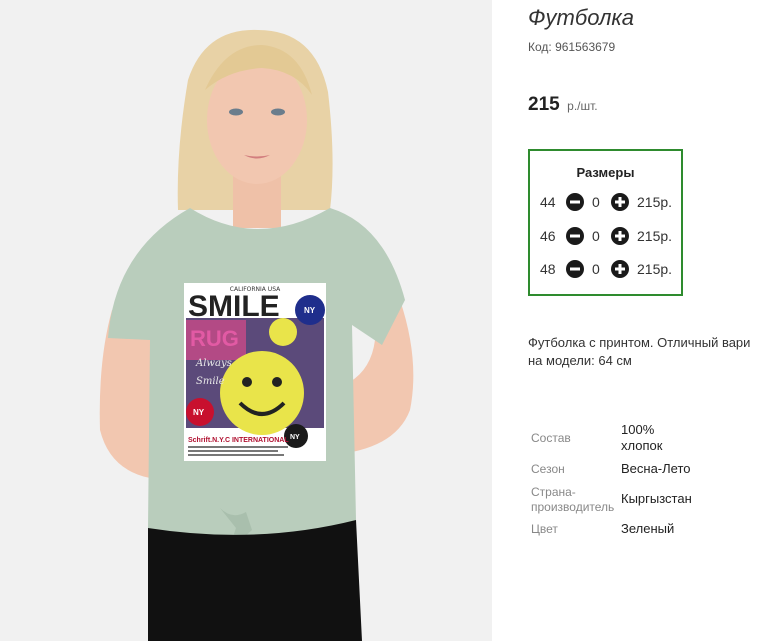  Describe the element at coordinates (295, 437) in the screenshot. I see `print-badge-text-3: NY` at that location.